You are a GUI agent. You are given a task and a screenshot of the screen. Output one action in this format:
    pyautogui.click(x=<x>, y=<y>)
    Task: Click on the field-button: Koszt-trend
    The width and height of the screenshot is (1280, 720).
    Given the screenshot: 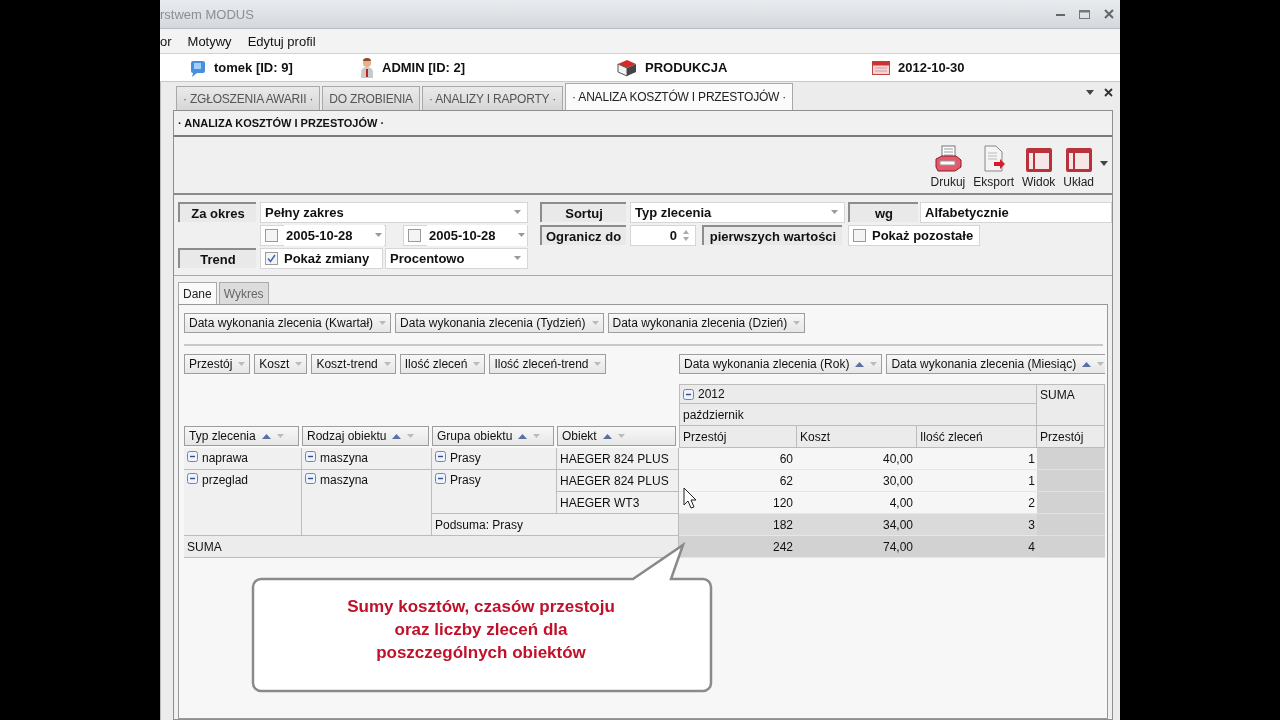 What is the action you would take?
    pyautogui.click(x=353, y=364)
    